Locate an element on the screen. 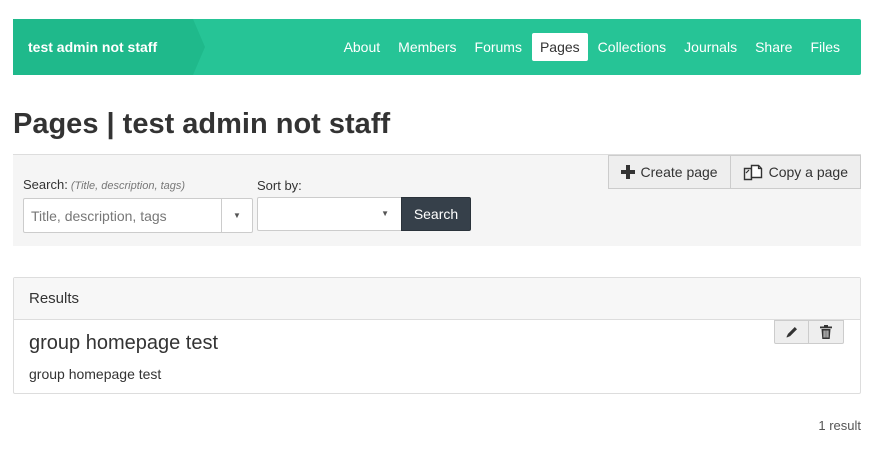 The width and height of the screenshot is (875, 452). delete-page-button is located at coordinates (826, 332).